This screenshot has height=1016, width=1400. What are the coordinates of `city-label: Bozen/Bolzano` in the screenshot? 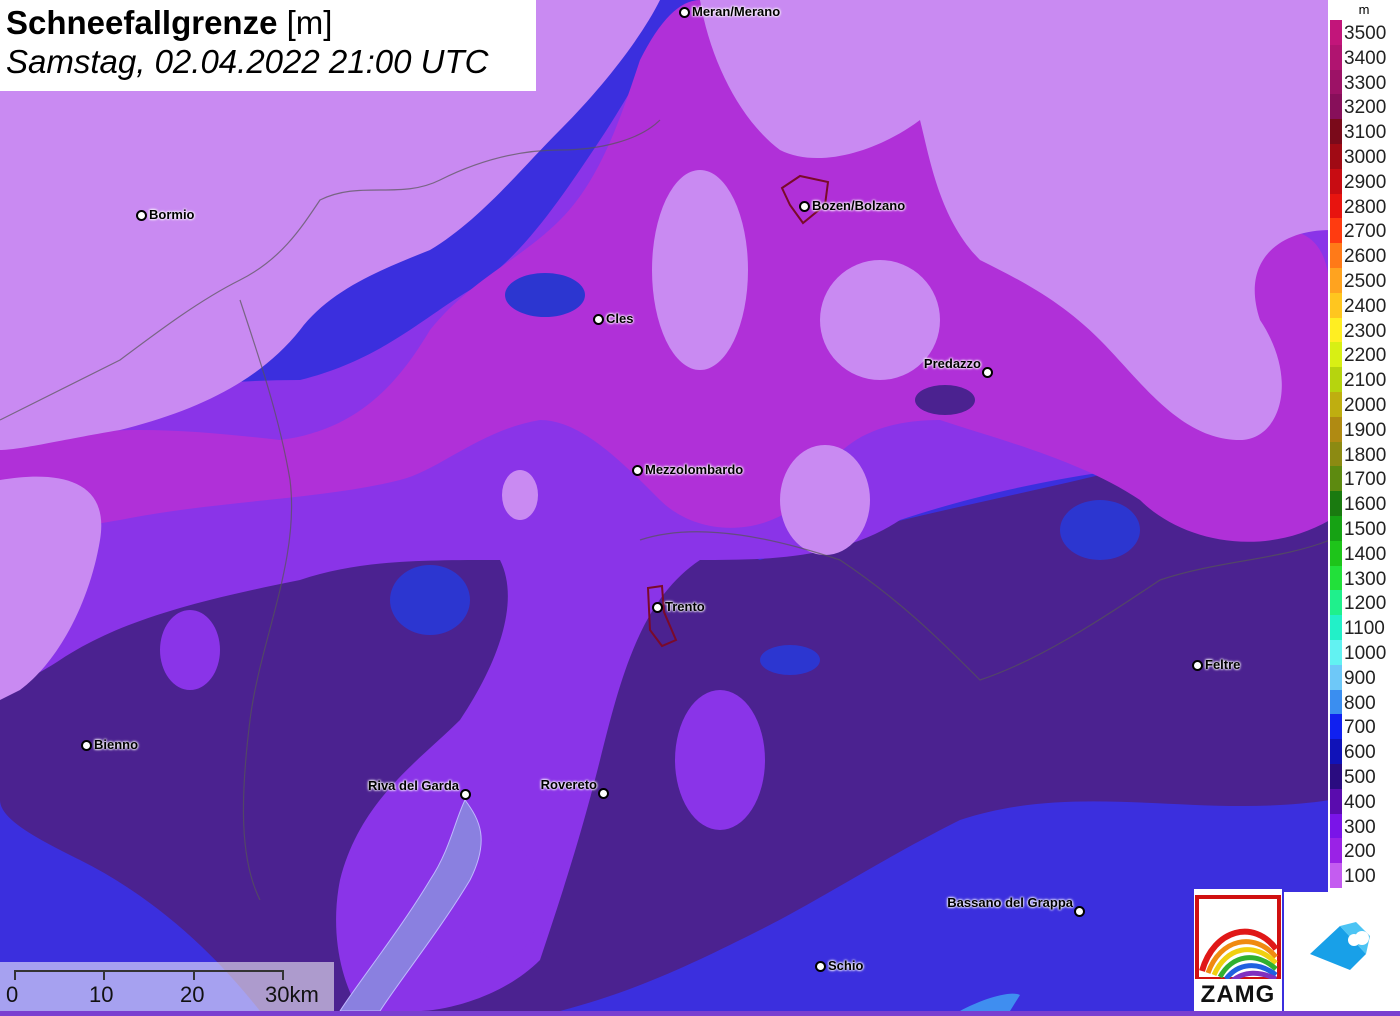 It's located at (858, 205).